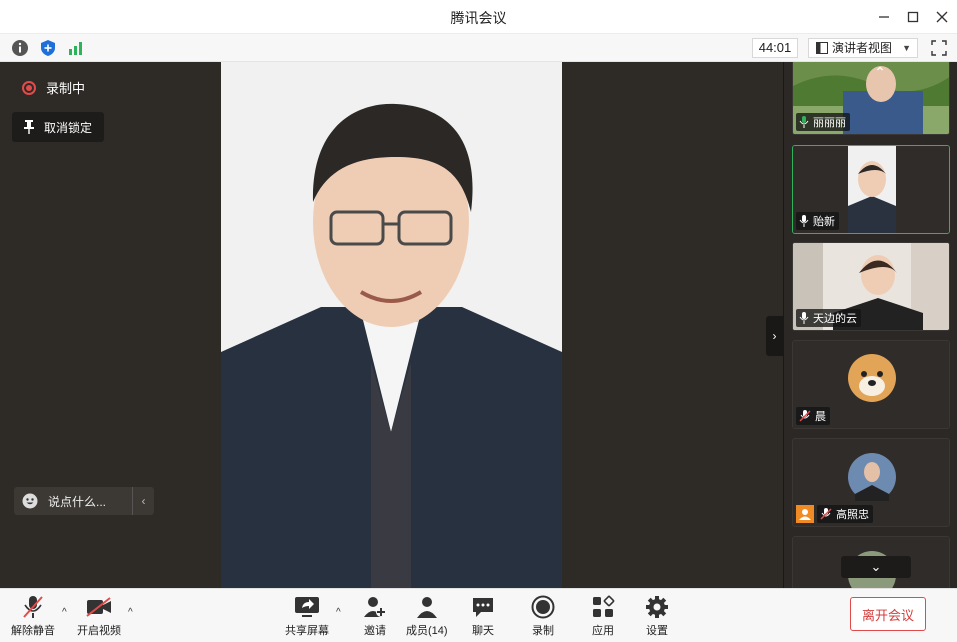 The width and height of the screenshot is (957, 642). I want to click on record-button: 录制, so click(543, 616).